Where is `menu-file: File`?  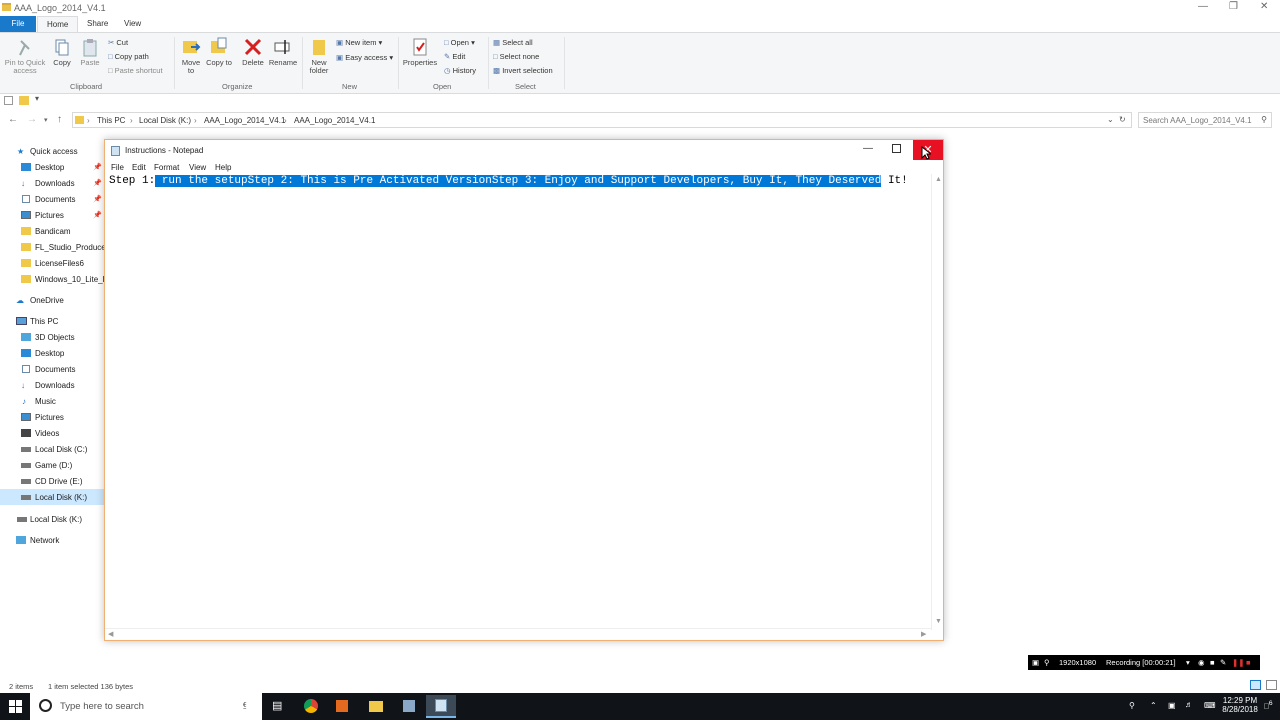 menu-file: File is located at coordinates (117, 167).